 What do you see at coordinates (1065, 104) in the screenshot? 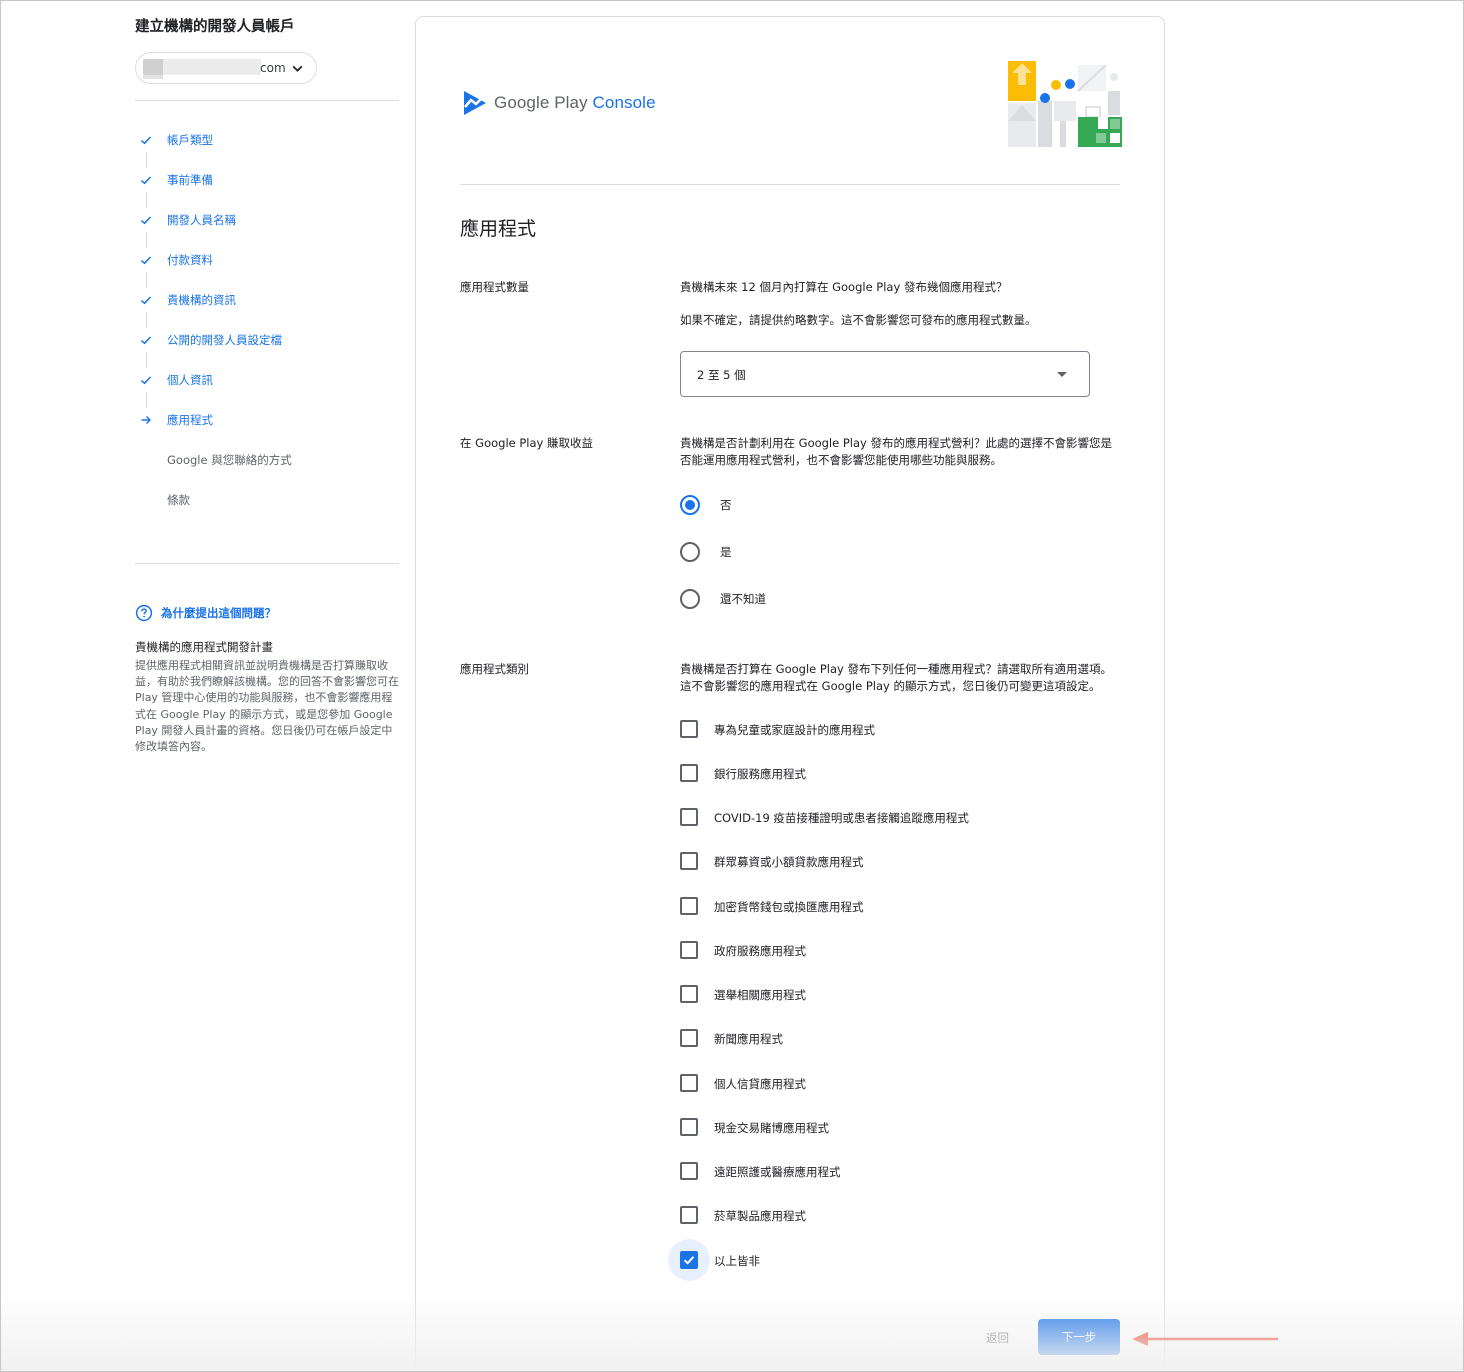
I see `header-illustration` at bounding box center [1065, 104].